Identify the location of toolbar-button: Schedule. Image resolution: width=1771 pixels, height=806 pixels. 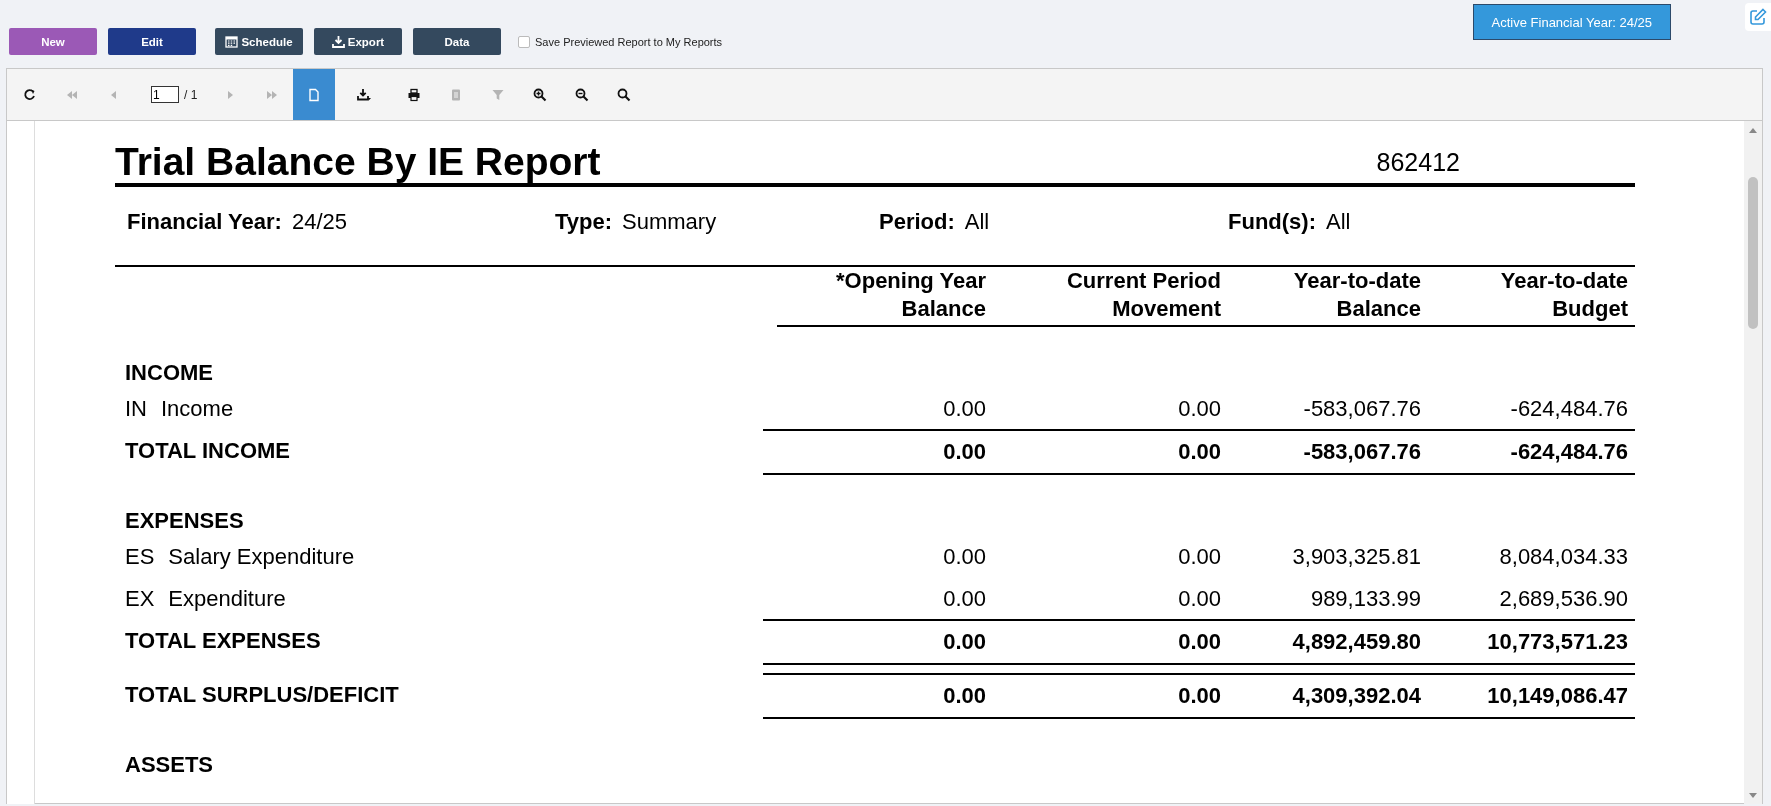
(259, 41).